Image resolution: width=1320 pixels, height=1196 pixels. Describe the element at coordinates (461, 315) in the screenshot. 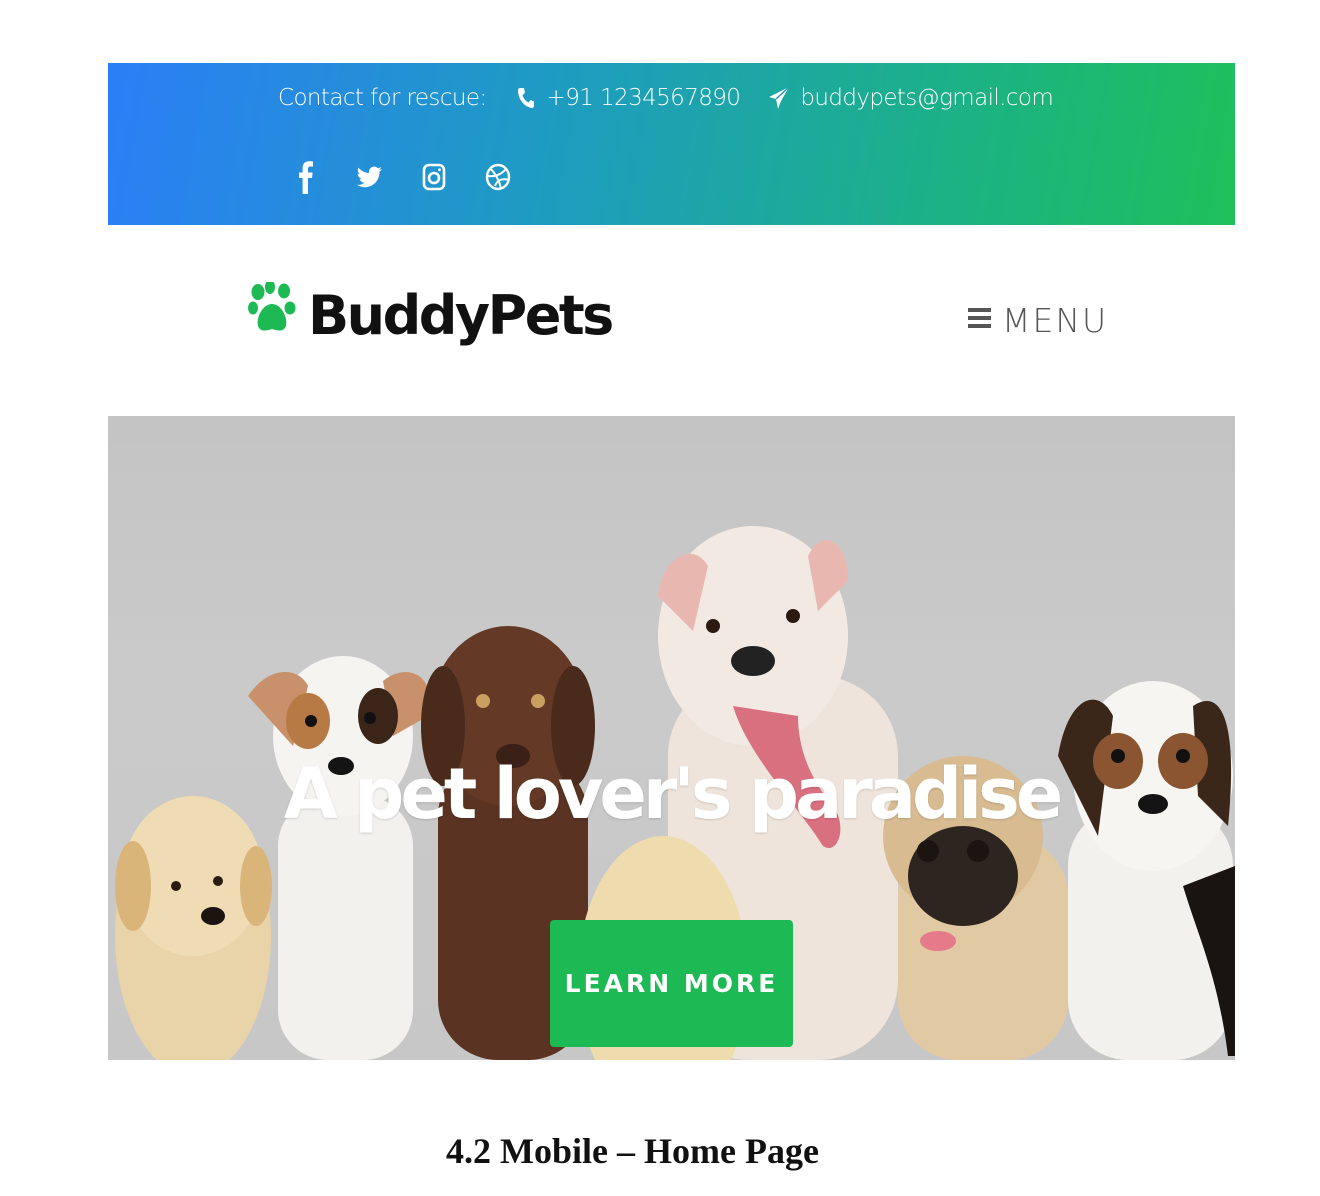

I see `brand-name: BuddyPets` at that location.